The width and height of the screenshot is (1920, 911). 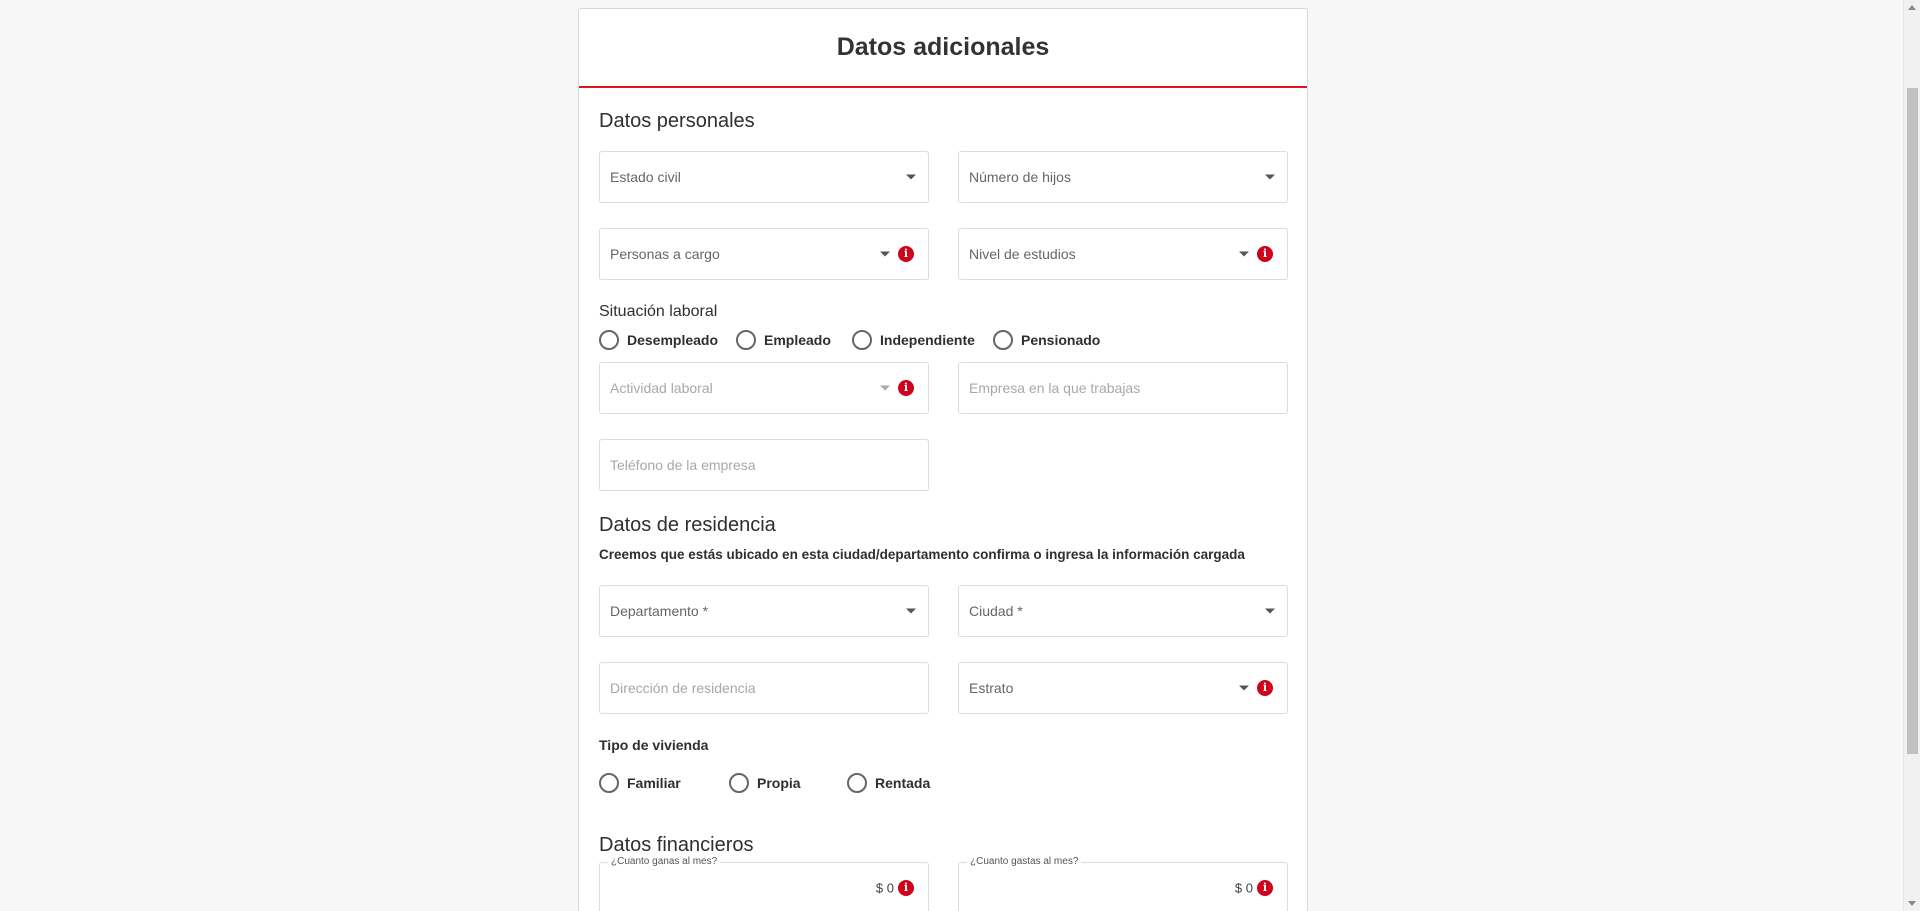 I want to click on personas-cargo-placeholder: Personas a cargo, so click(x=665, y=254).